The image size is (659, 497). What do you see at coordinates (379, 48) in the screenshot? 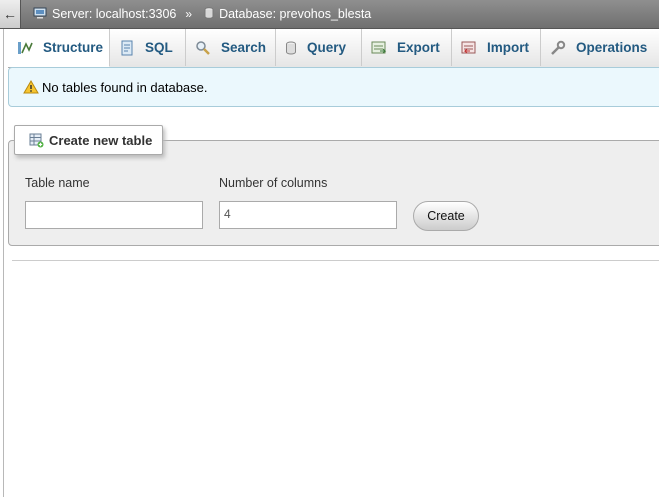
I see `export-icon` at bounding box center [379, 48].